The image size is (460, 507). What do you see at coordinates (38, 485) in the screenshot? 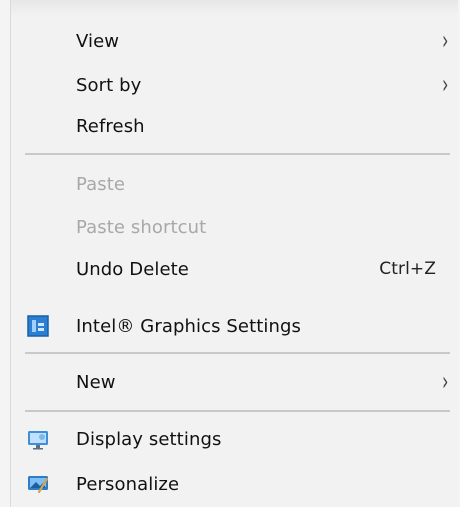
I see `personalize-icon` at bounding box center [38, 485].